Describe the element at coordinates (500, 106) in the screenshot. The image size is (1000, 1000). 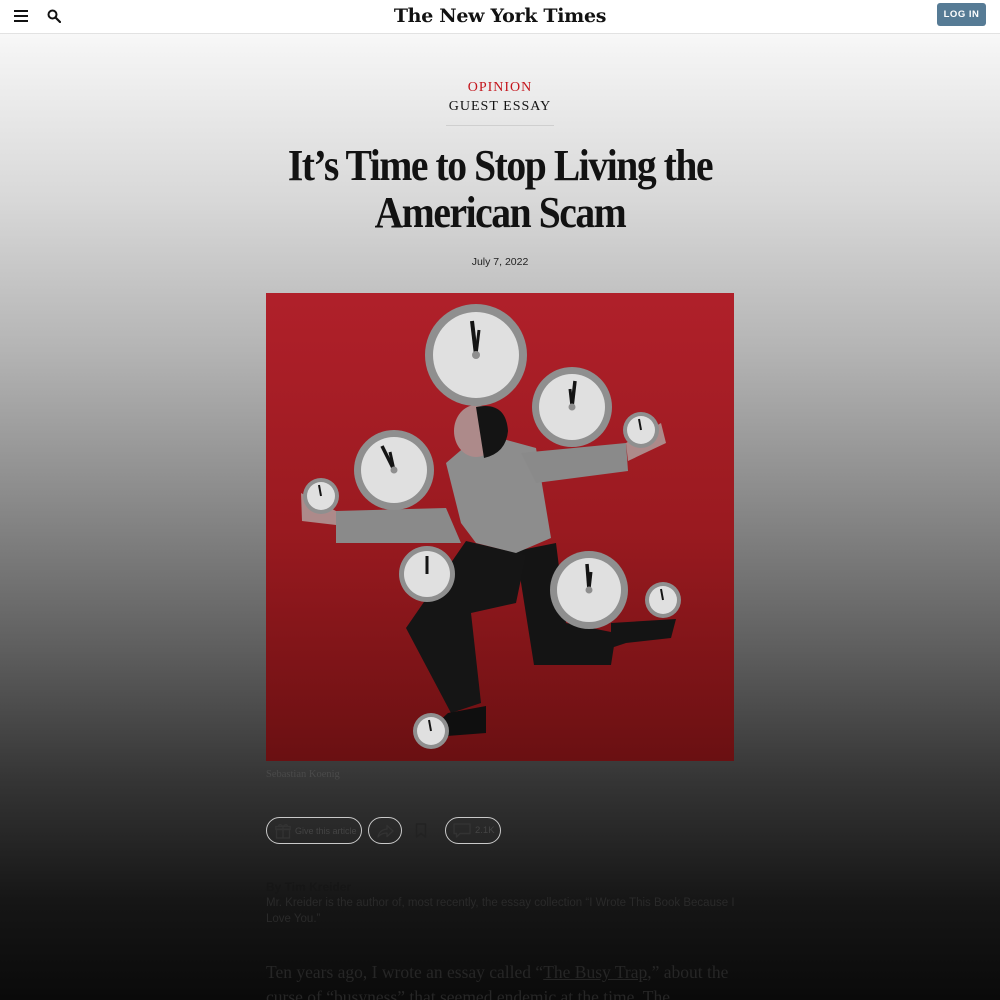
I see `guest-essay-label: GUEST ESSAY` at that location.